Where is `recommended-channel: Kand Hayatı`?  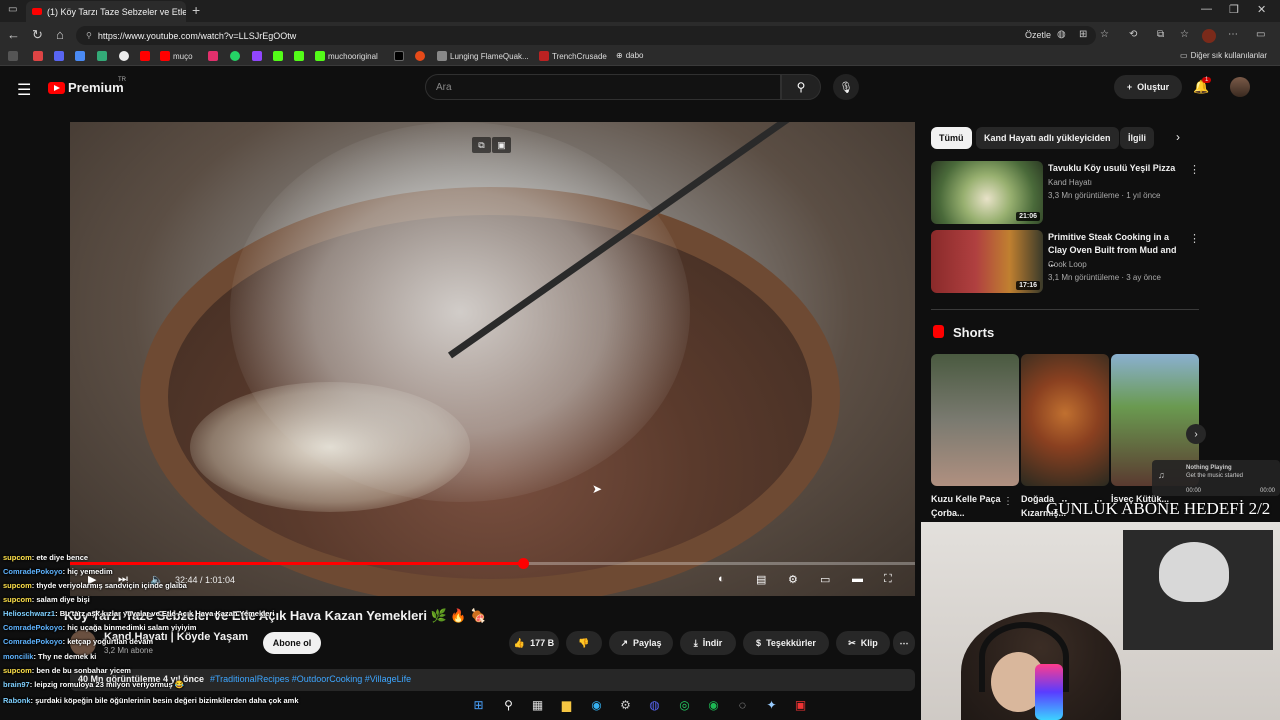 recommended-channel: Kand Hayatı is located at coordinates (1070, 182).